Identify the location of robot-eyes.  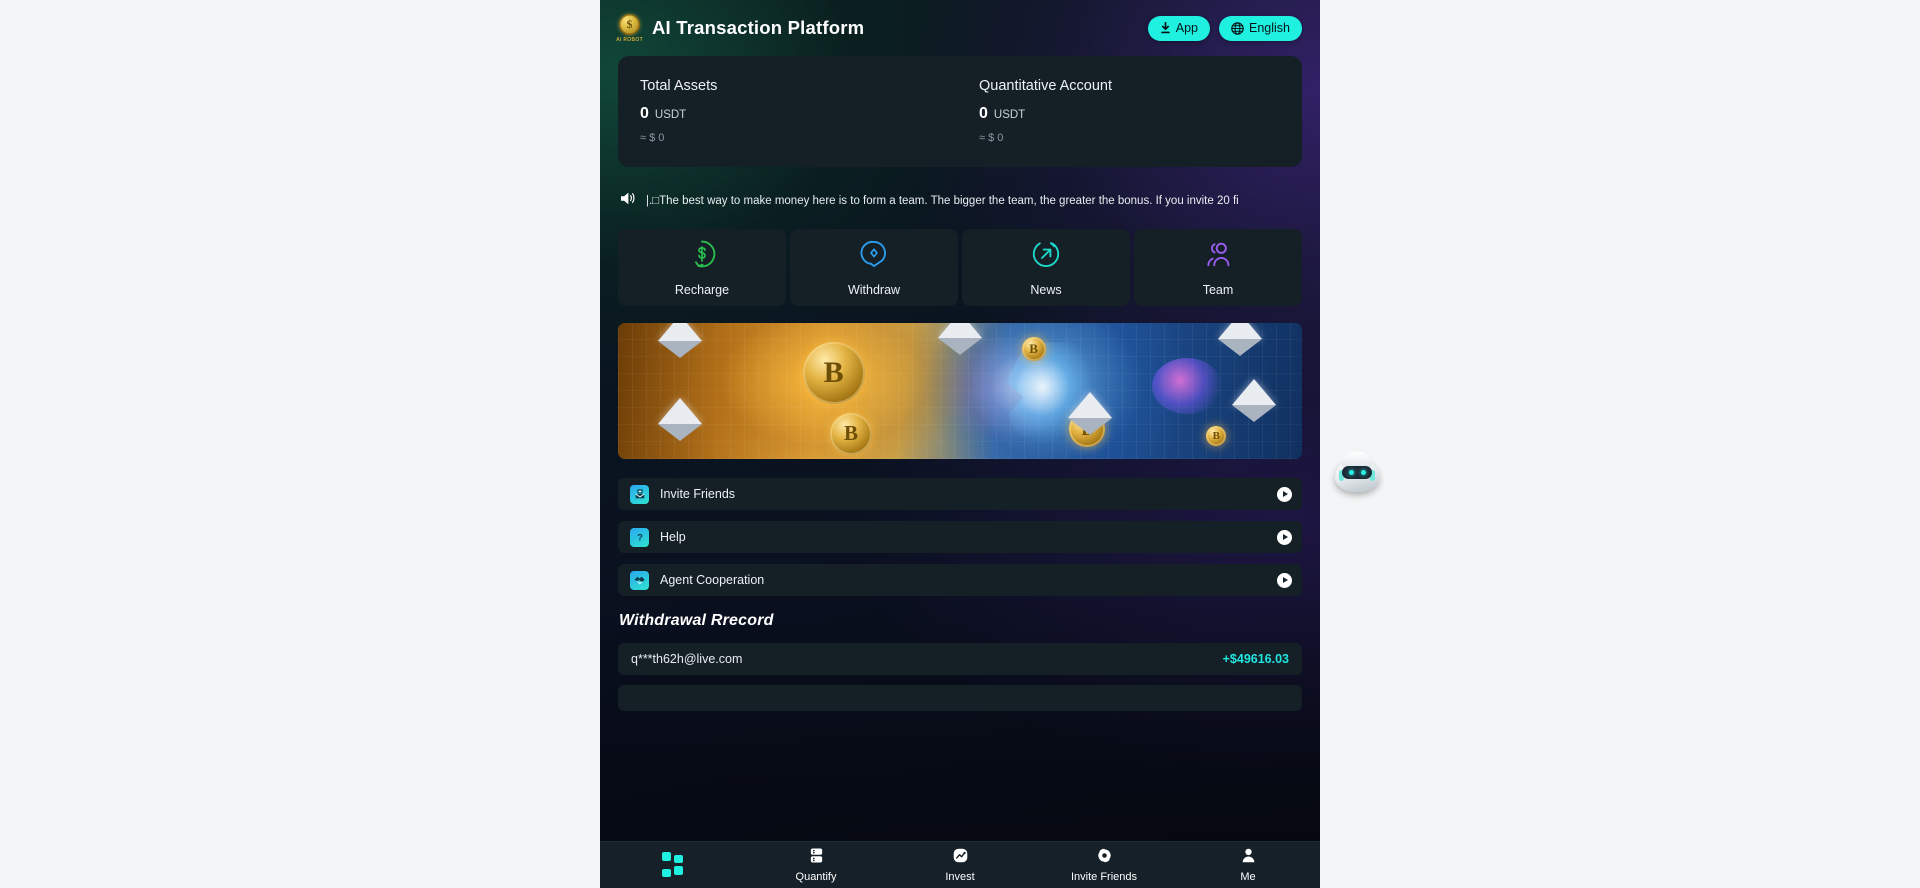
(1357, 472).